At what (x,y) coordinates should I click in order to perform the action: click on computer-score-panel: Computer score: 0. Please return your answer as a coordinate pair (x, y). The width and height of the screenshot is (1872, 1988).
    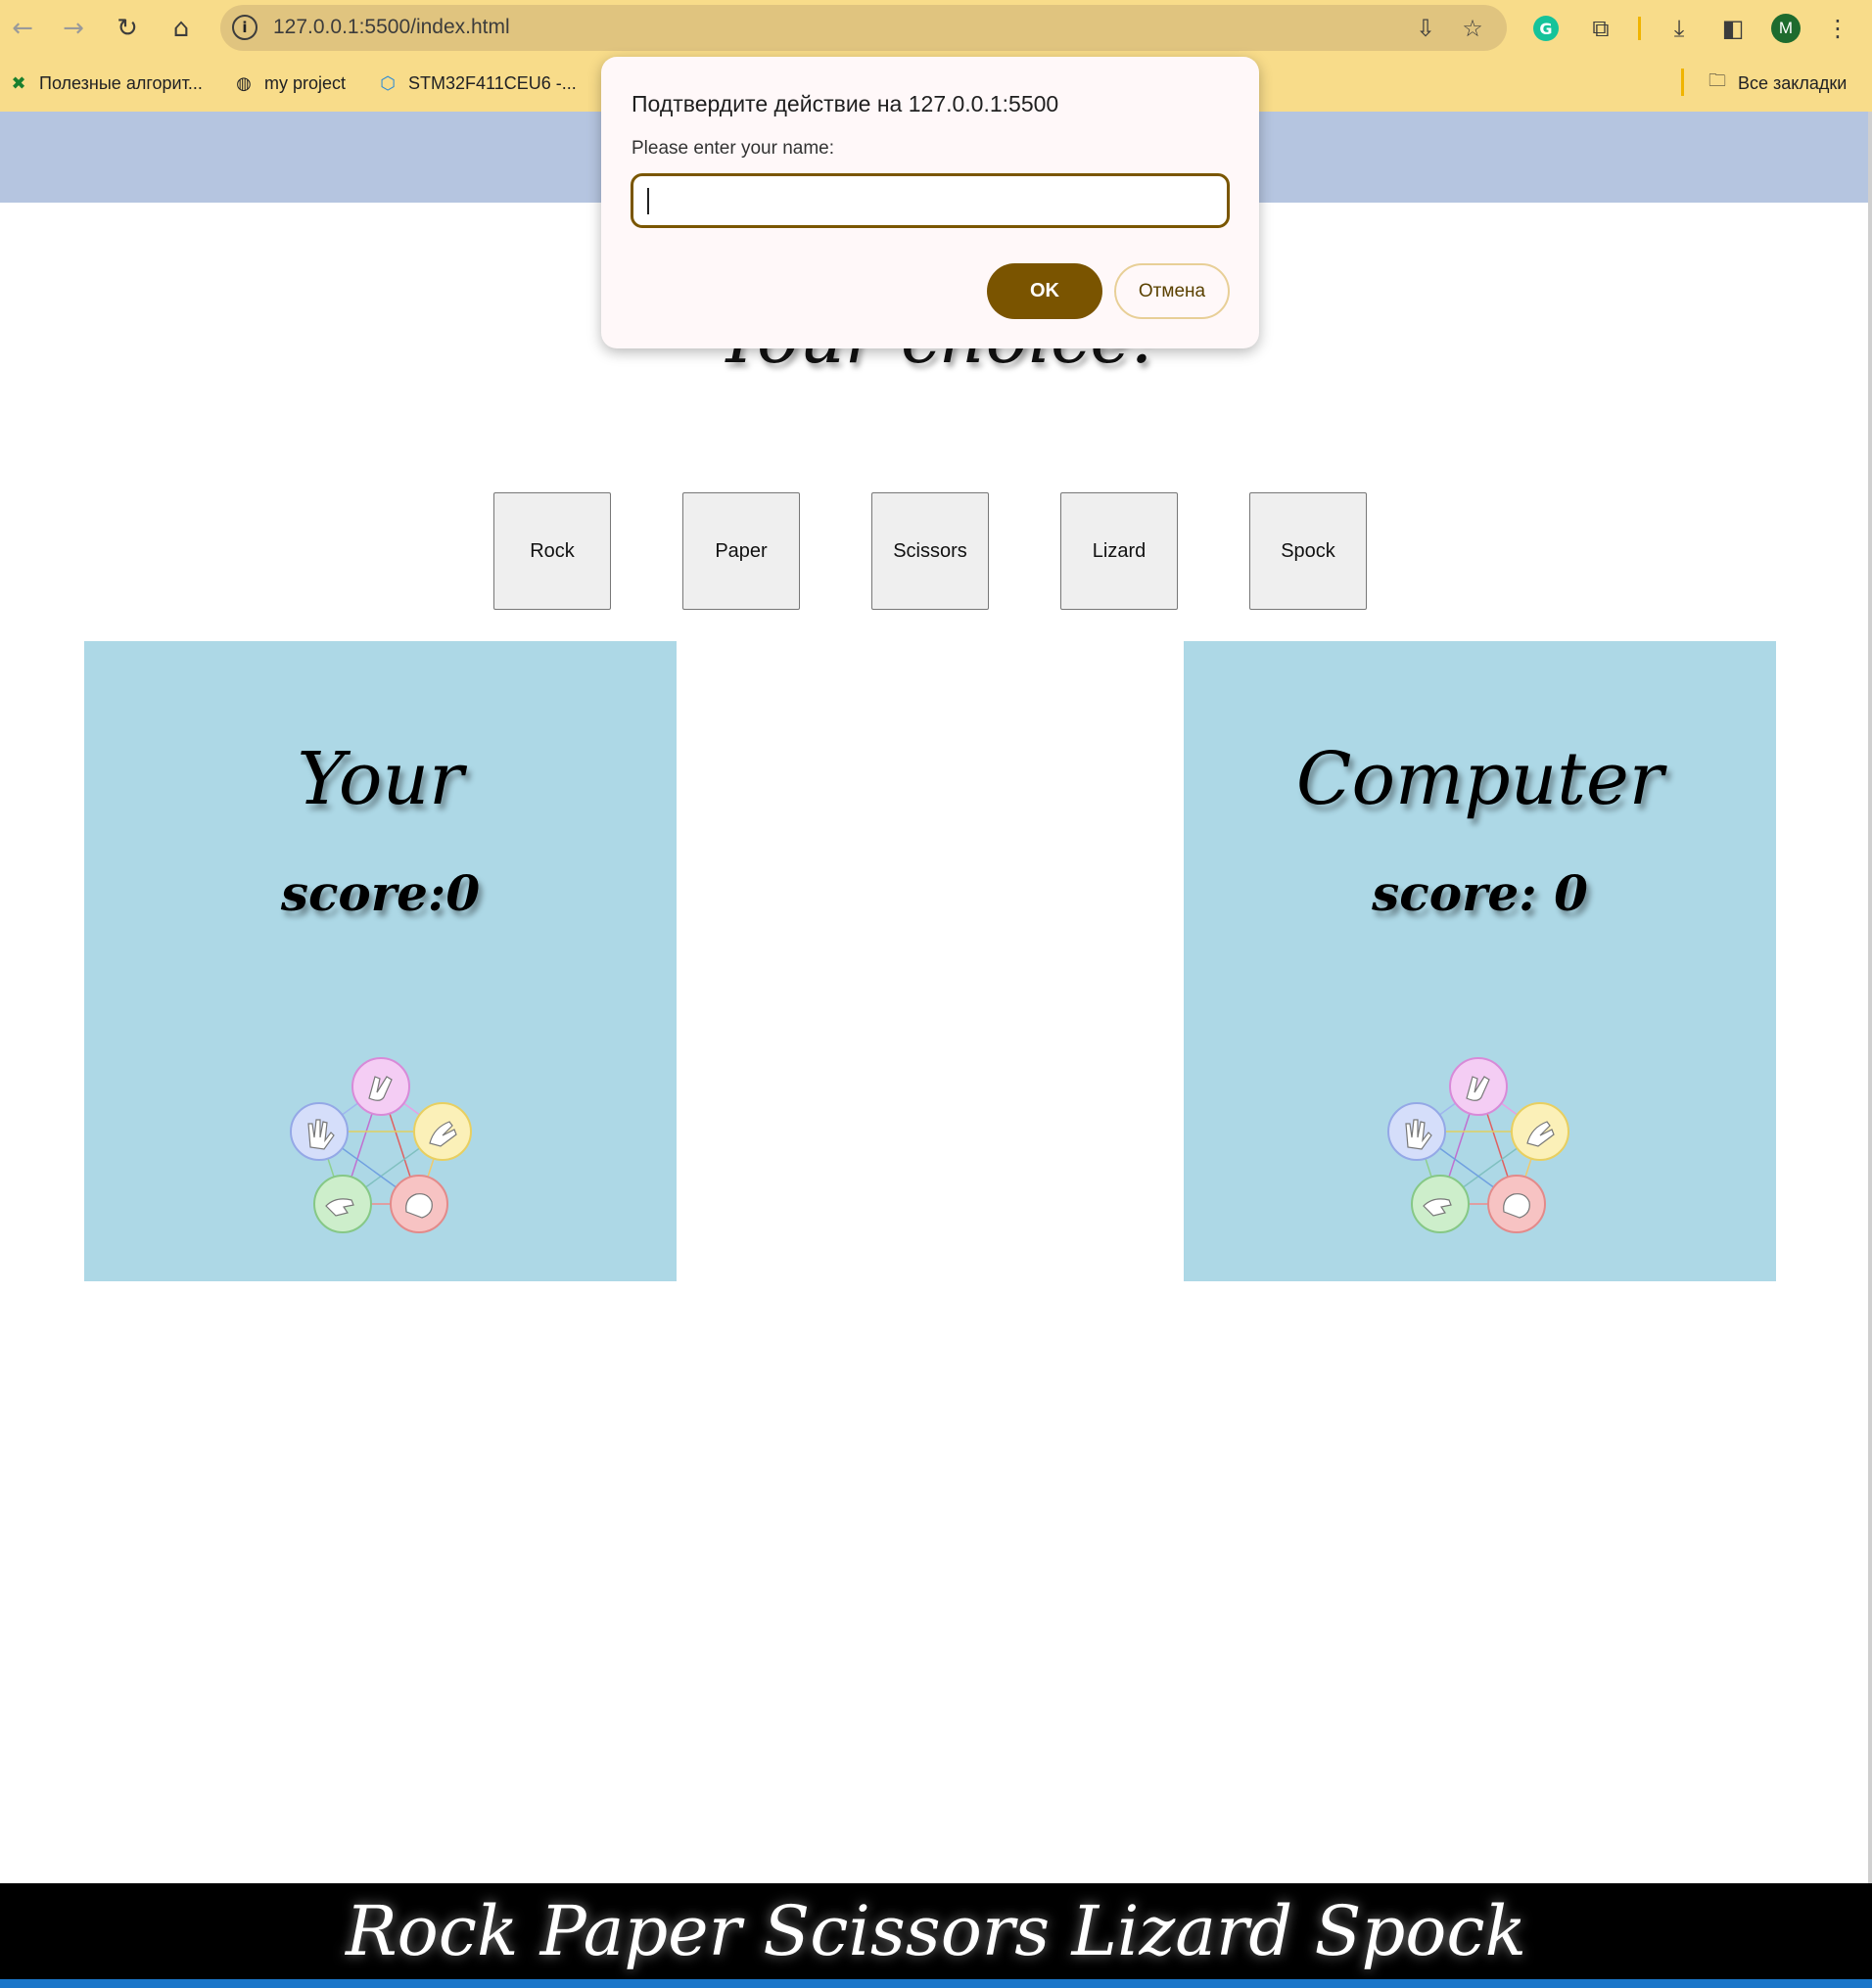
    Looking at the image, I should click on (1480, 961).